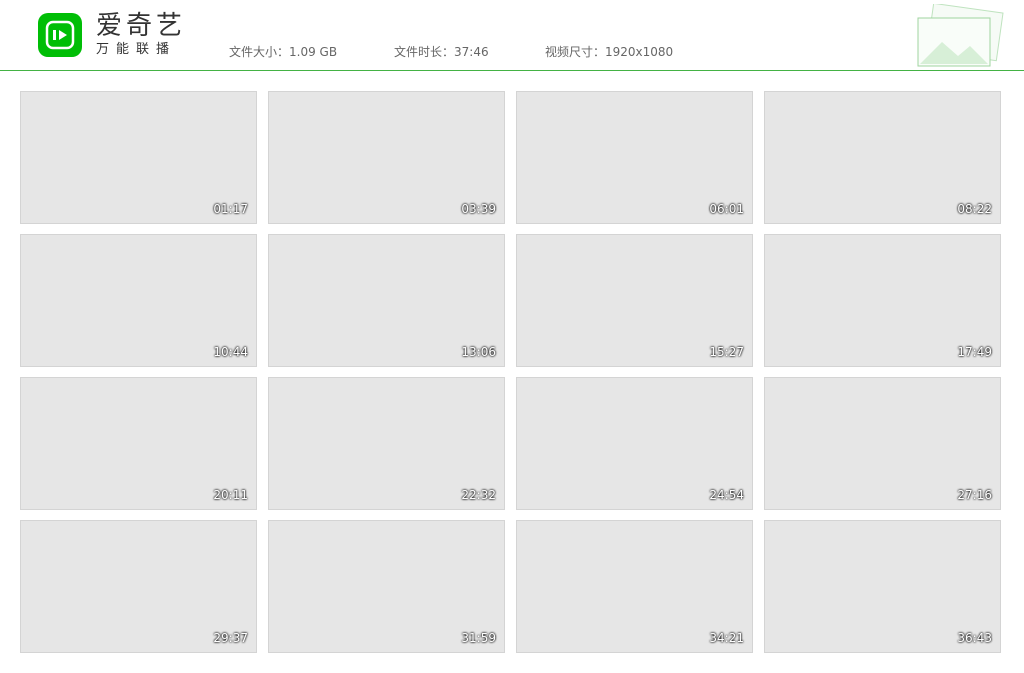 This screenshot has height=673, width=1024. I want to click on thumbnail-timestamp: 27:16, so click(974, 495).